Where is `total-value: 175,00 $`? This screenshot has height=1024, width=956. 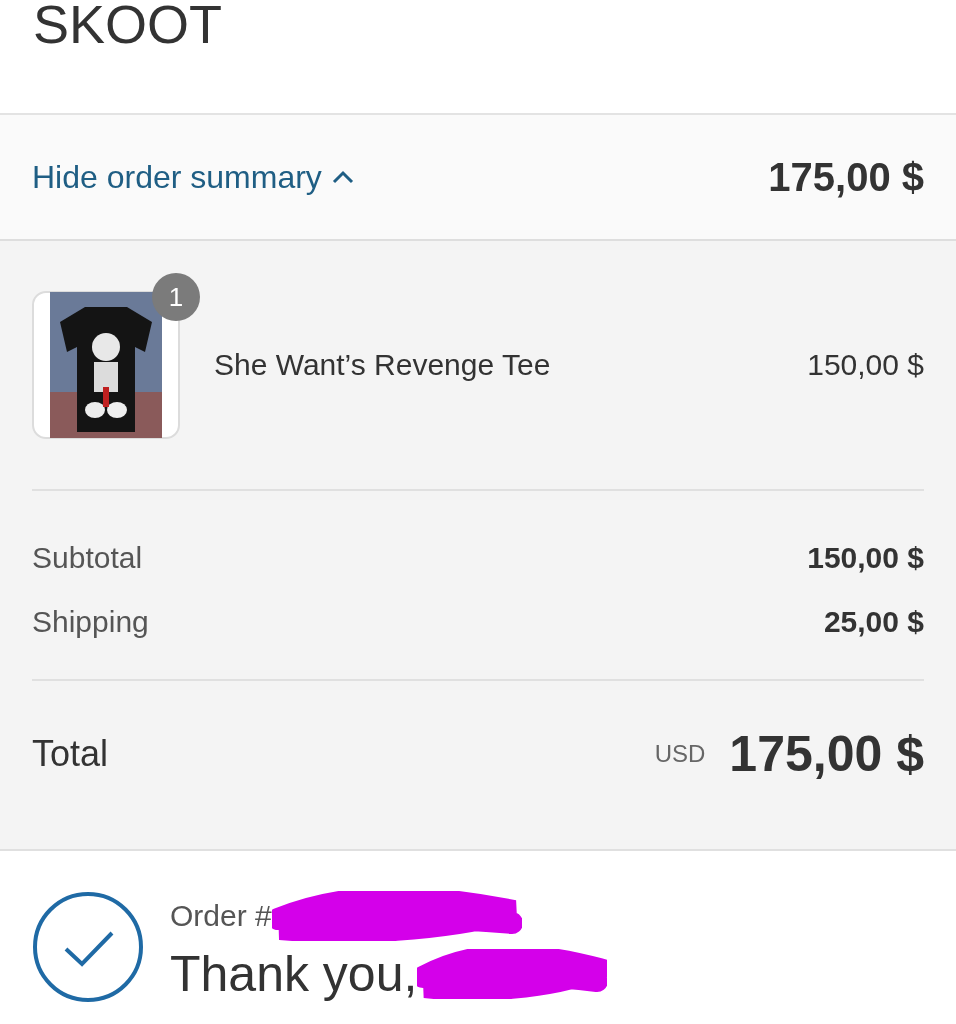 total-value: 175,00 $ is located at coordinates (826, 754).